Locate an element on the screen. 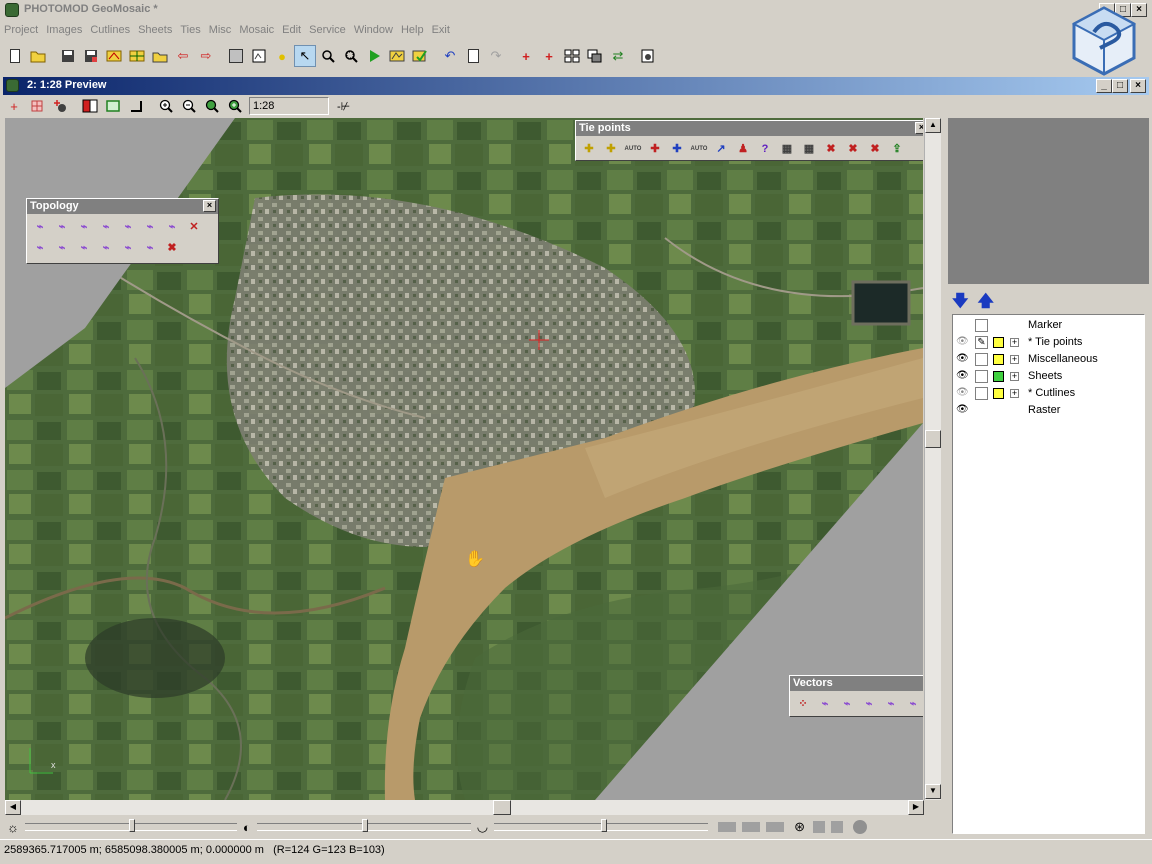 The width and height of the screenshot is (1152, 864). menu-mosaic: Mosaic is located at coordinates (256, 30).